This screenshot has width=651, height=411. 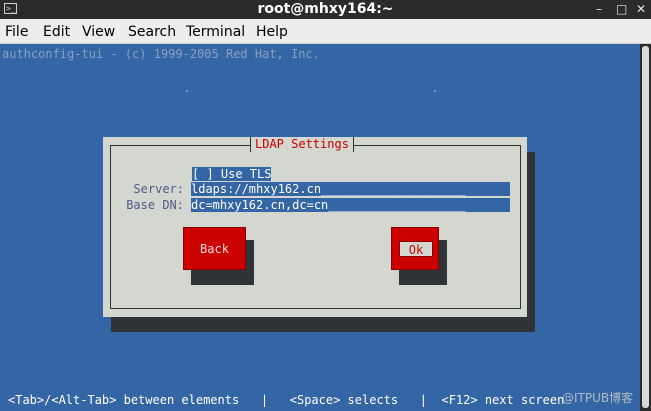 What do you see at coordinates (621, 9) in the screenshot?
I see `maximize-icon: □` at bounding box center [621, 9].